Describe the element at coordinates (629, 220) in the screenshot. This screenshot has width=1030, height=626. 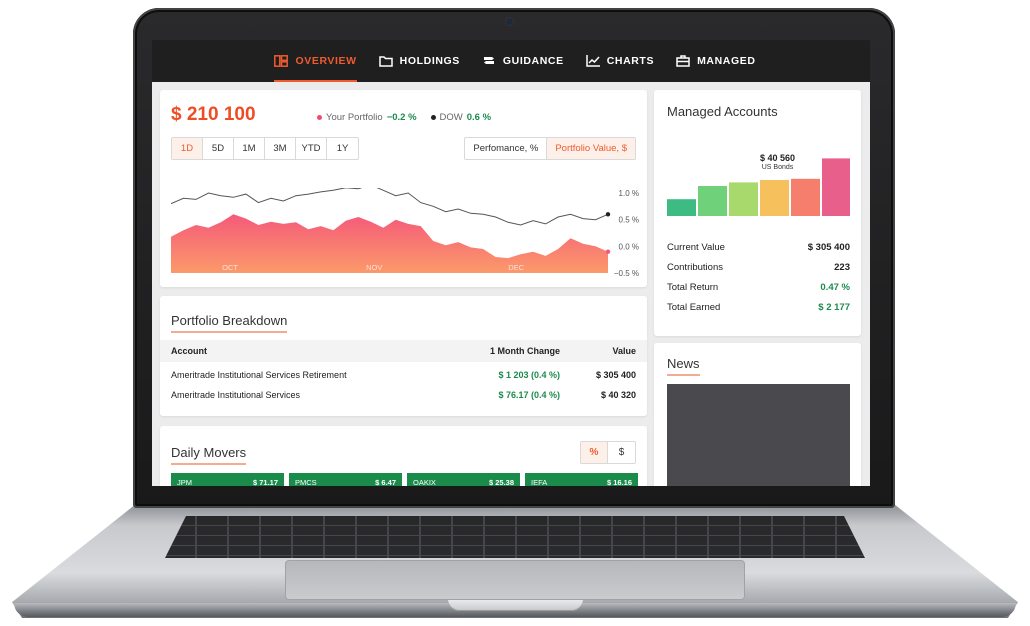
I see `y-tick-label: 0.5 %` at that location.